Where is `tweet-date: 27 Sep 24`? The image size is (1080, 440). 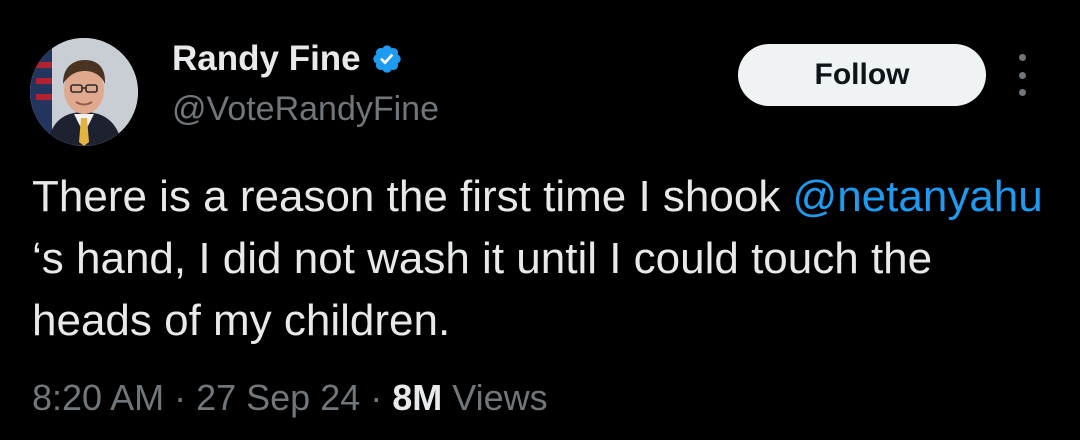 tweet-date: 27 Sep 24 is located at coordinates (278, 397).